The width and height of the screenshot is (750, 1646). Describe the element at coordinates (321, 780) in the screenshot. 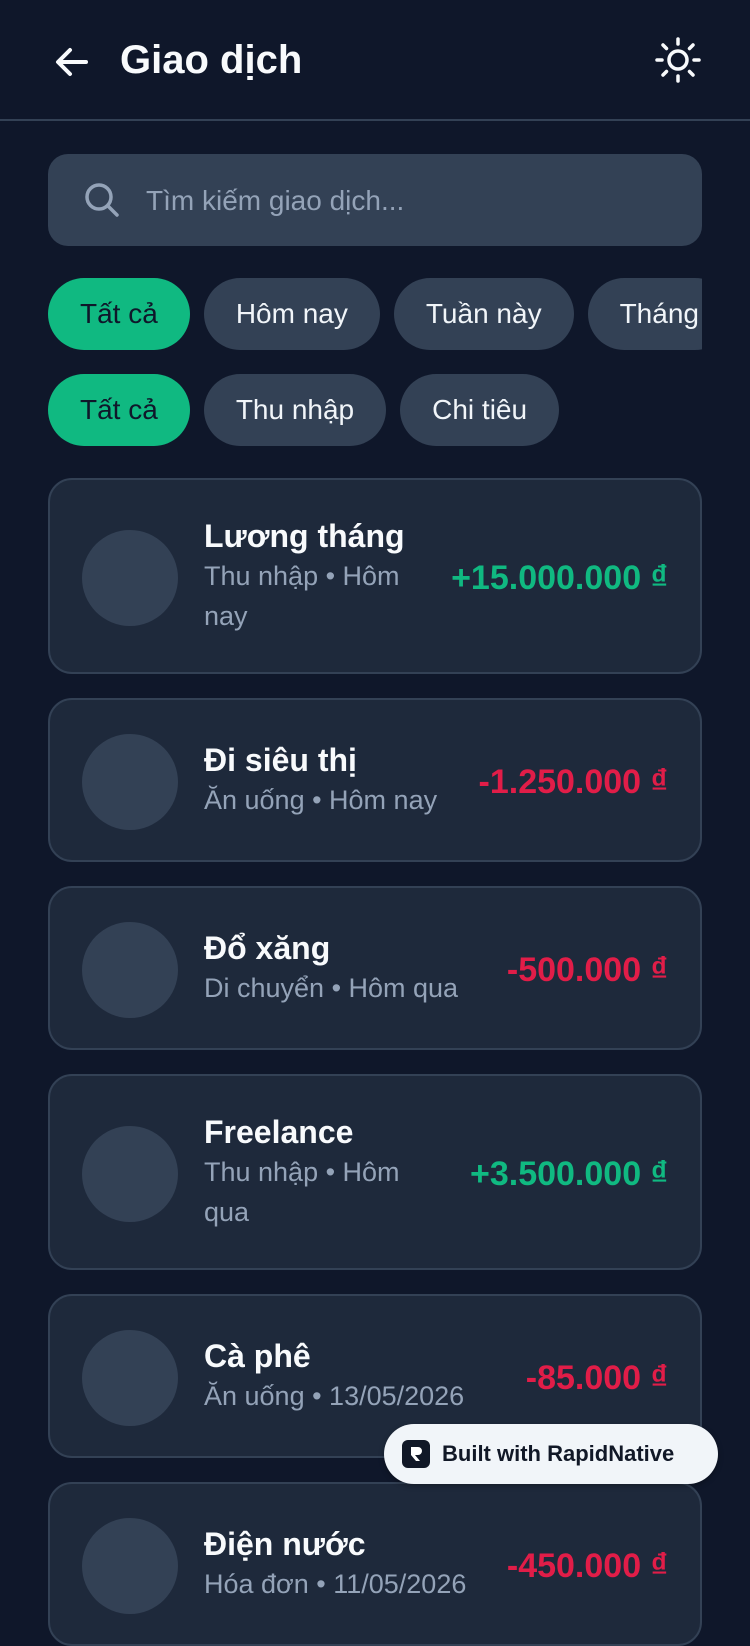

I see `transaction-info: Đi siêu thị Ăn uống • Hôm nay` at that location.